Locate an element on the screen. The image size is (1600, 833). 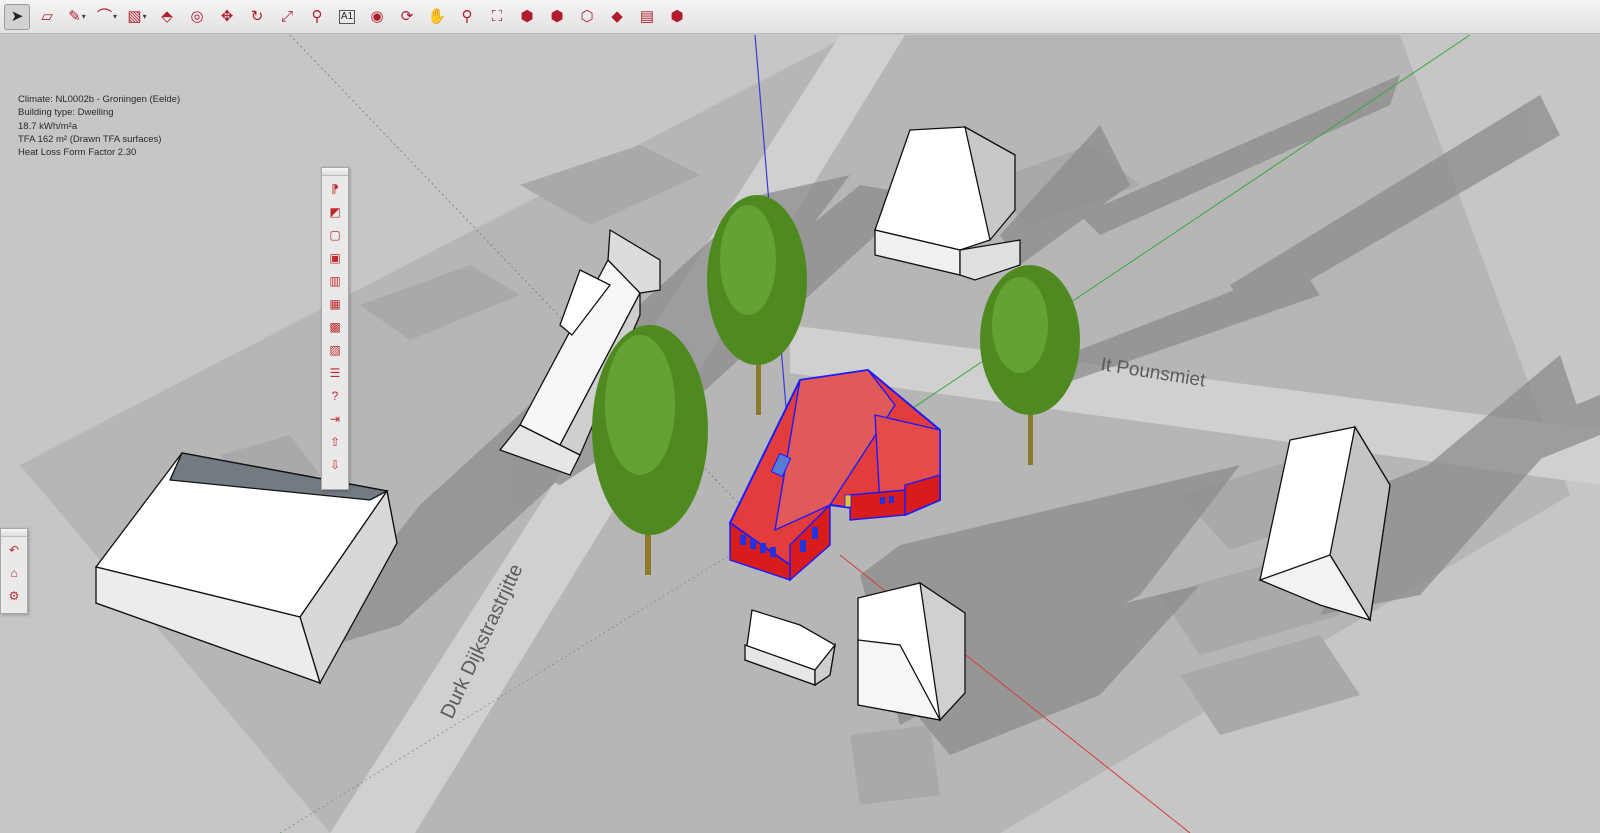
hand-icon: ✋ is located at coordinates (437, 16).